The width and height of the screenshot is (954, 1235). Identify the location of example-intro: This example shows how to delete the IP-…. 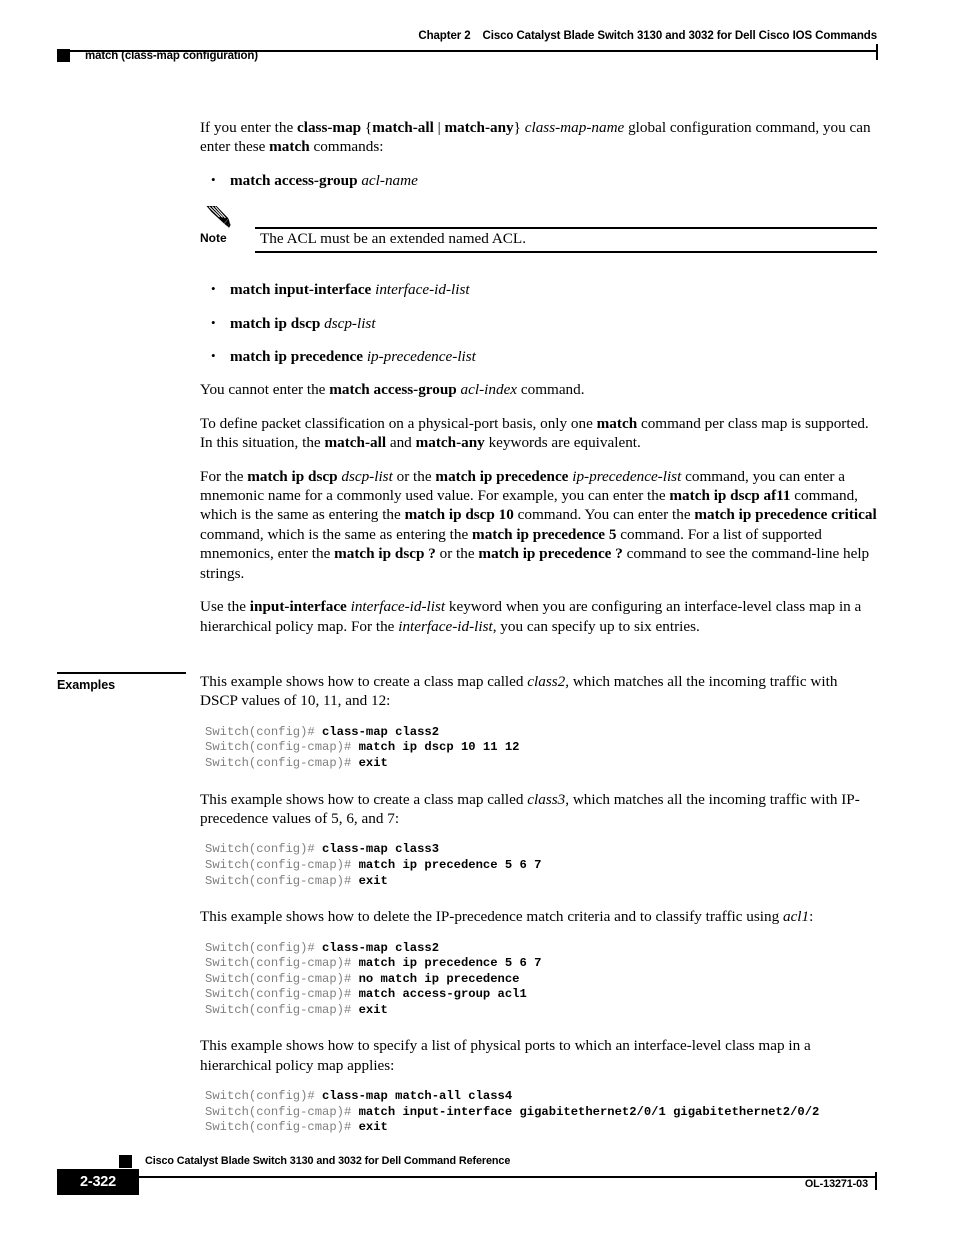
(538, 916).